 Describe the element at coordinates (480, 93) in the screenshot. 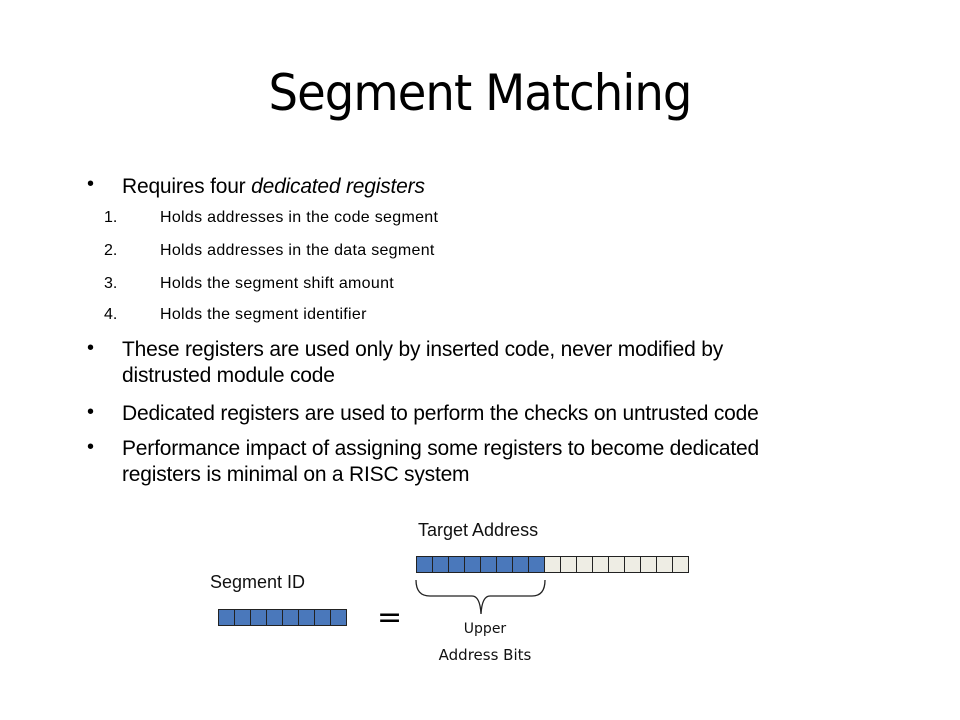

I see `slide-title: Segment Matching` at that location.